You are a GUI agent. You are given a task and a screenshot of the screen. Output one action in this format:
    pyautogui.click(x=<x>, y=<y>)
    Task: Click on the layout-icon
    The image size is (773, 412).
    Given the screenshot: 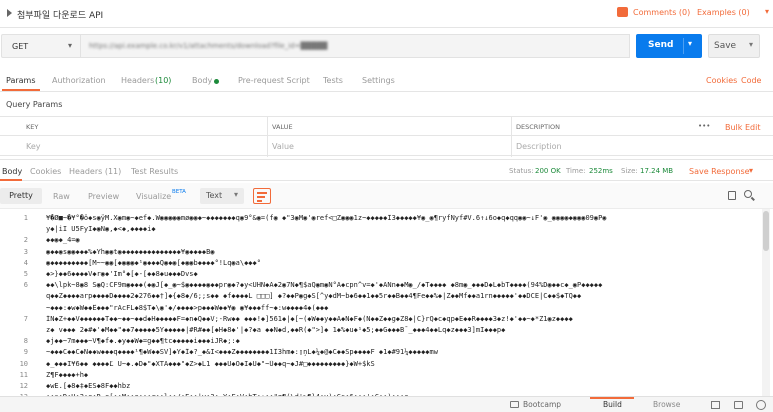 What is the action you would take?
    pyautogui.click(x=715, y=405)
    